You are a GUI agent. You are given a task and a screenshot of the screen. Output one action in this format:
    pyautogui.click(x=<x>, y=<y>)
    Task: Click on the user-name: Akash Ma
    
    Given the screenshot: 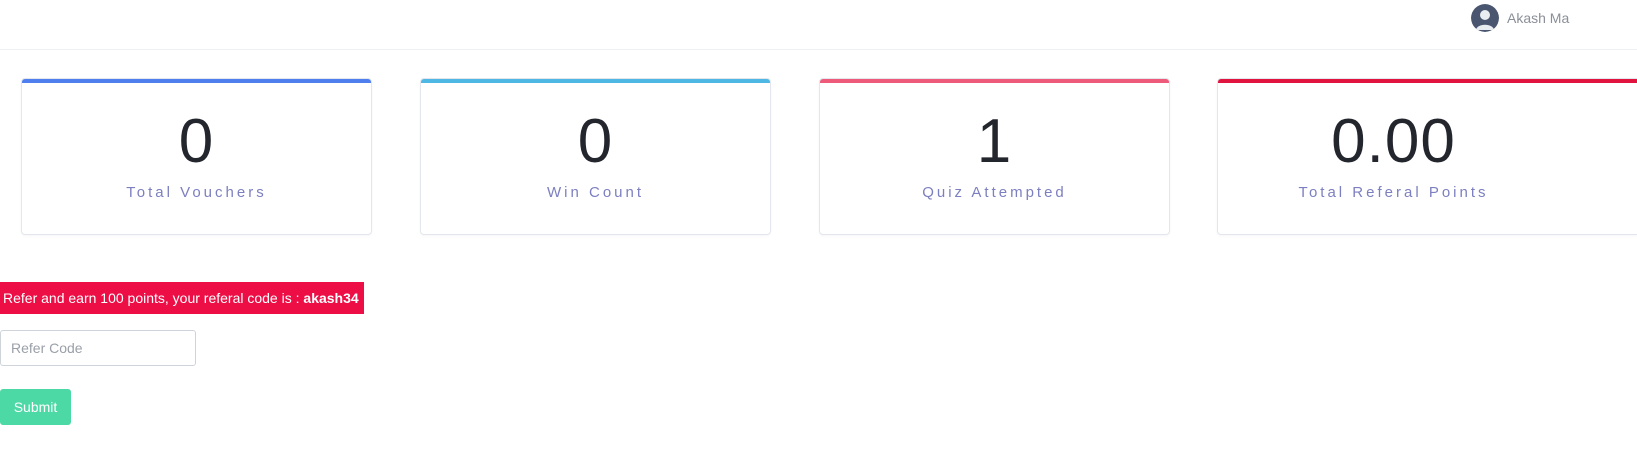 What is the action you would take?
    pyautogui.click(x=1538, y=18)
    